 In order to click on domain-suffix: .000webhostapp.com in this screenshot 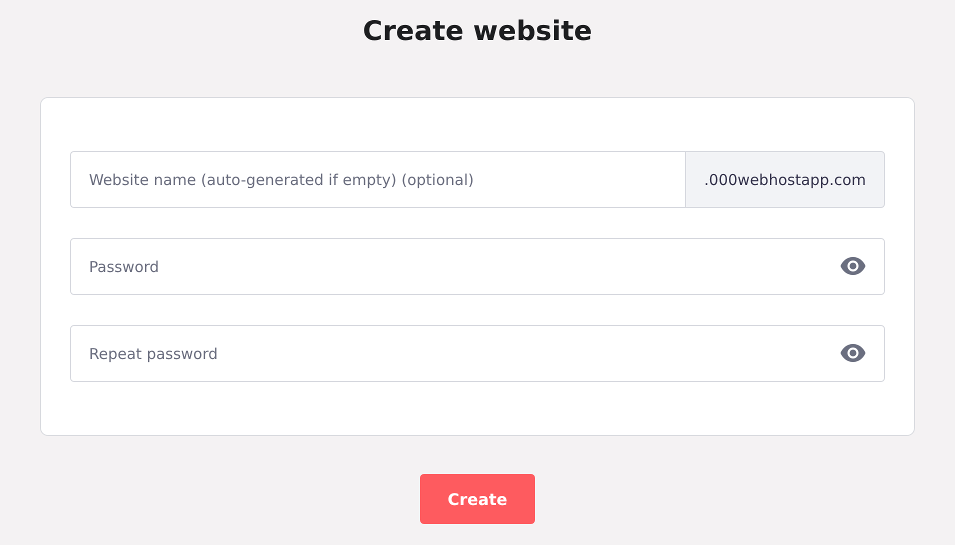, I will do `click(785, 179)`.